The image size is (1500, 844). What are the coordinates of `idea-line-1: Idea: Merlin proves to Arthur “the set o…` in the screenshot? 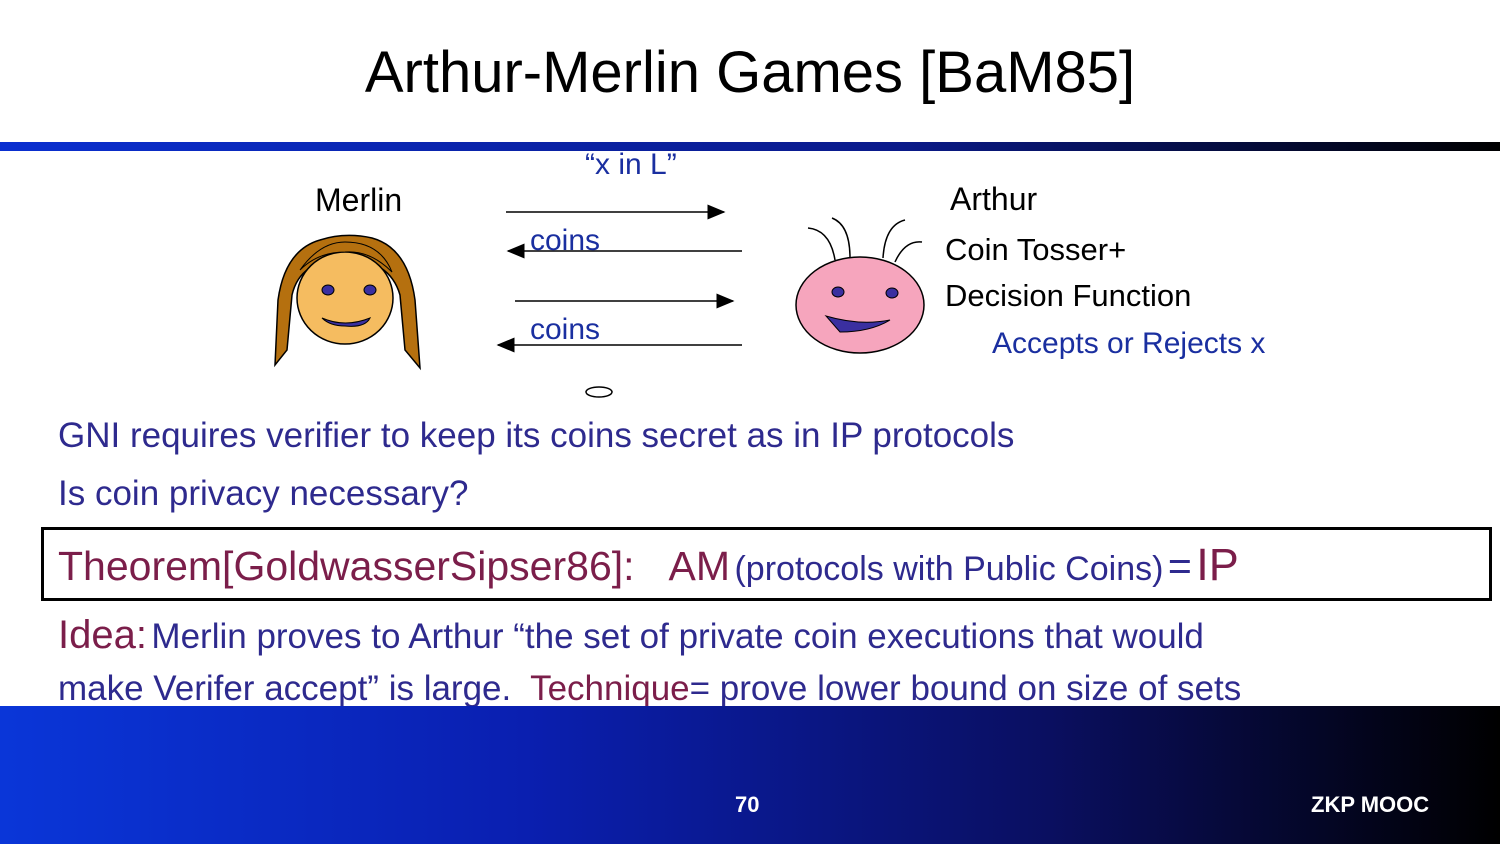 It's located at (631, 639).